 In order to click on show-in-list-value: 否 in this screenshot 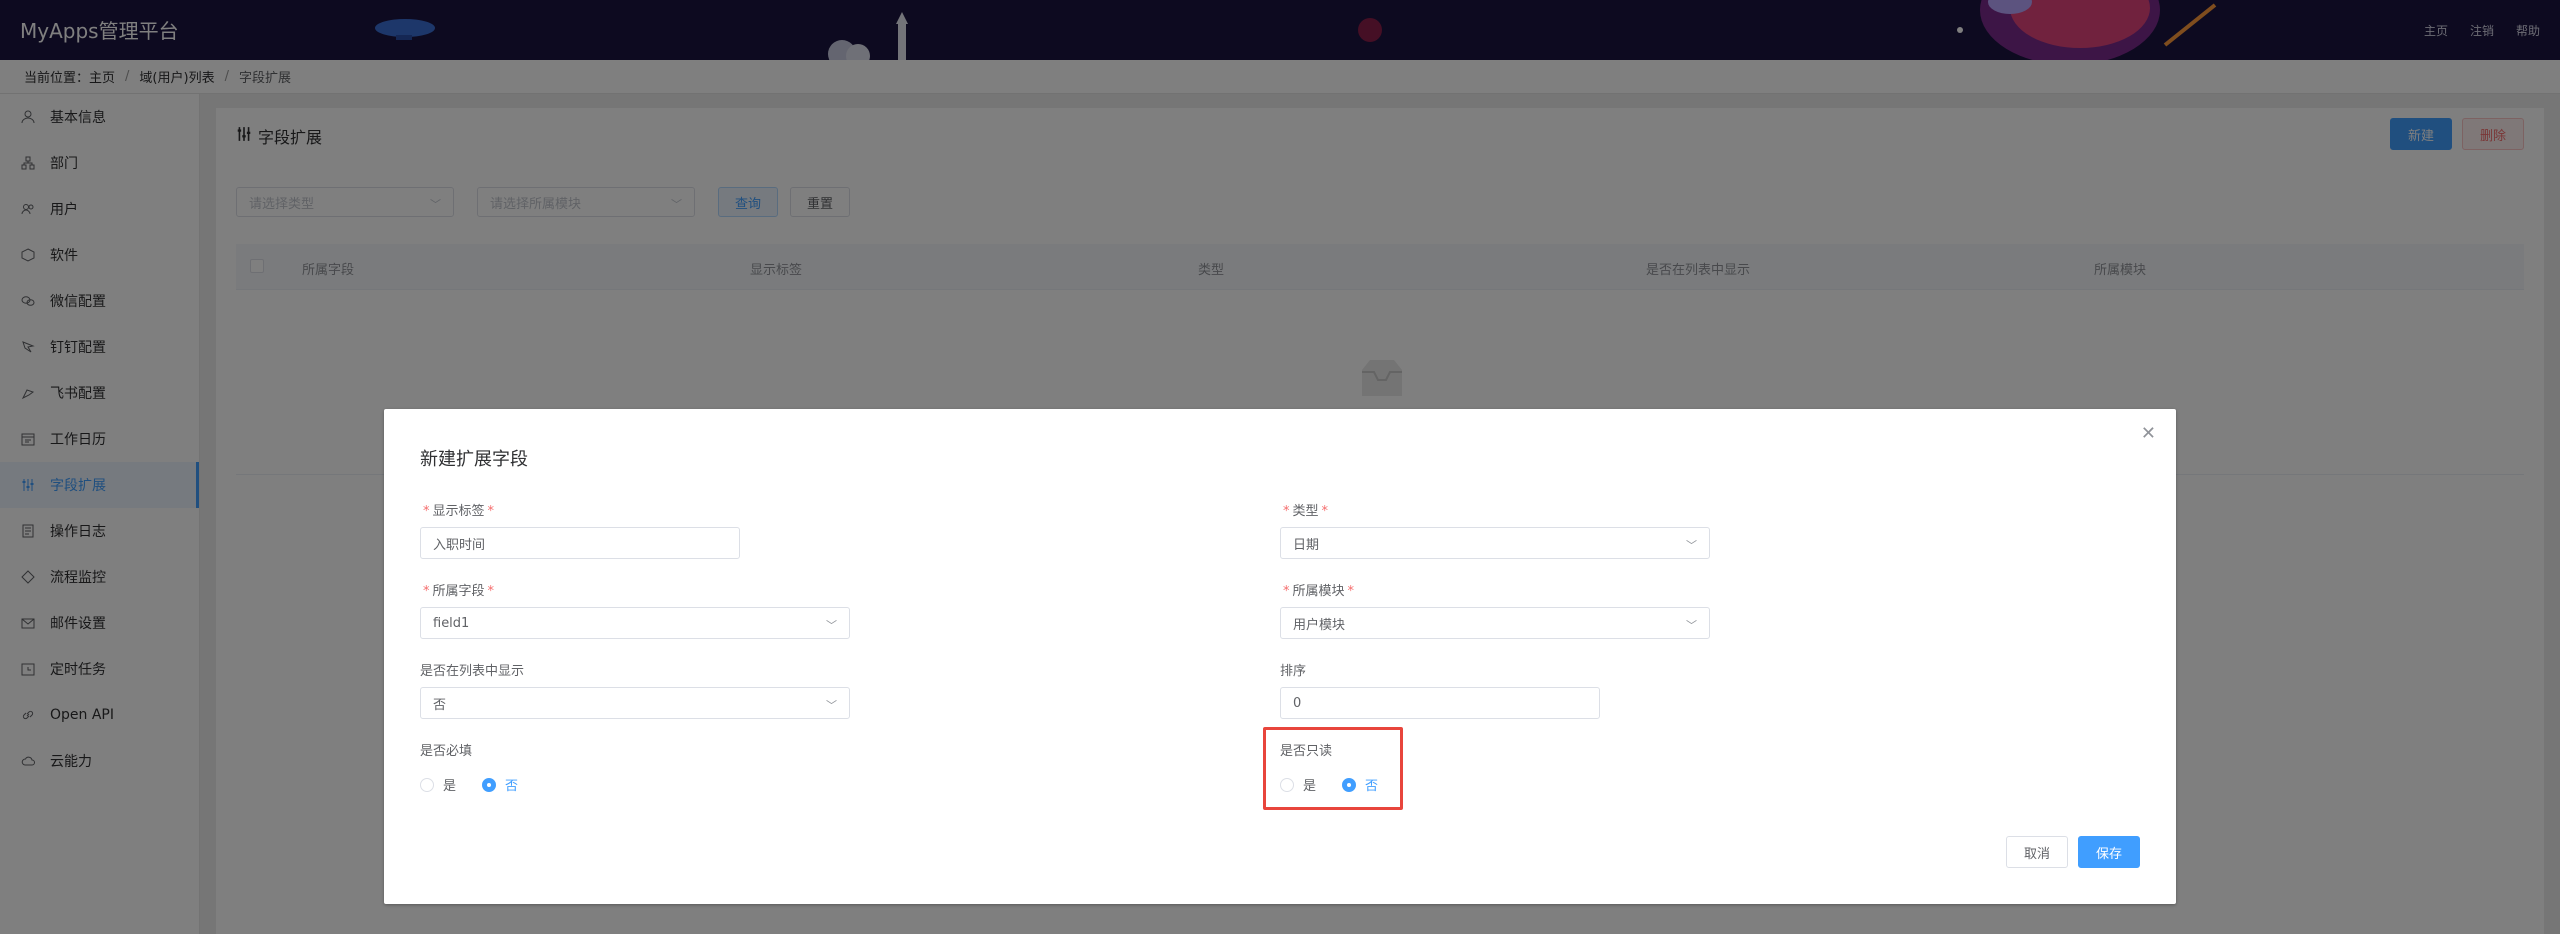, I will do `click(440, 705)`.